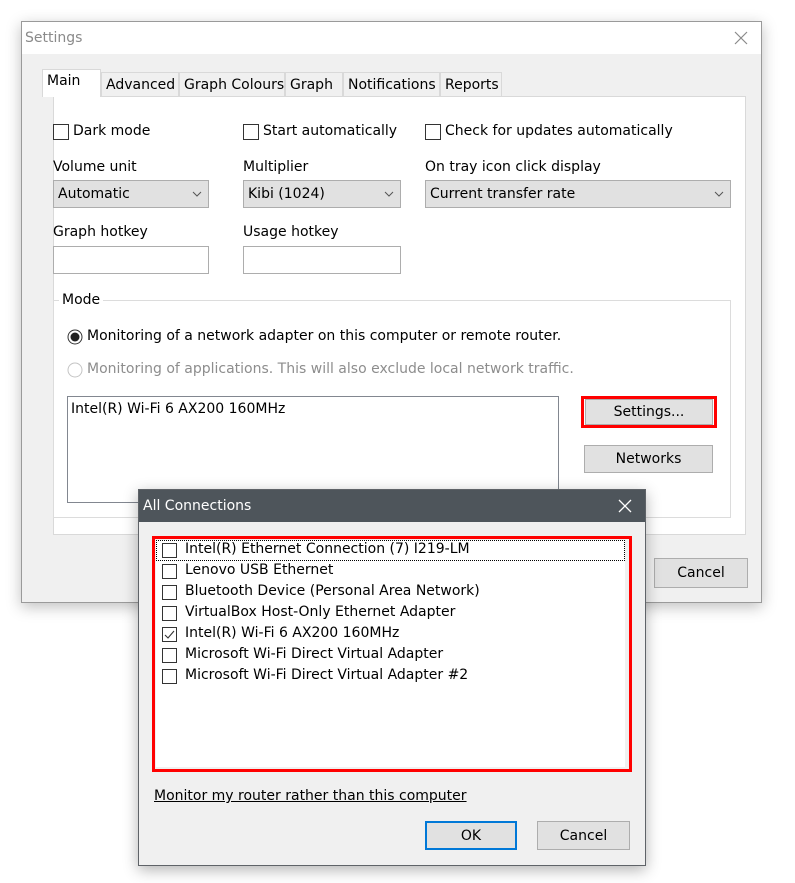  Describe the element at coordinates (131, 260) in the screenshot. I see `graph-hotkey-input` at that location.